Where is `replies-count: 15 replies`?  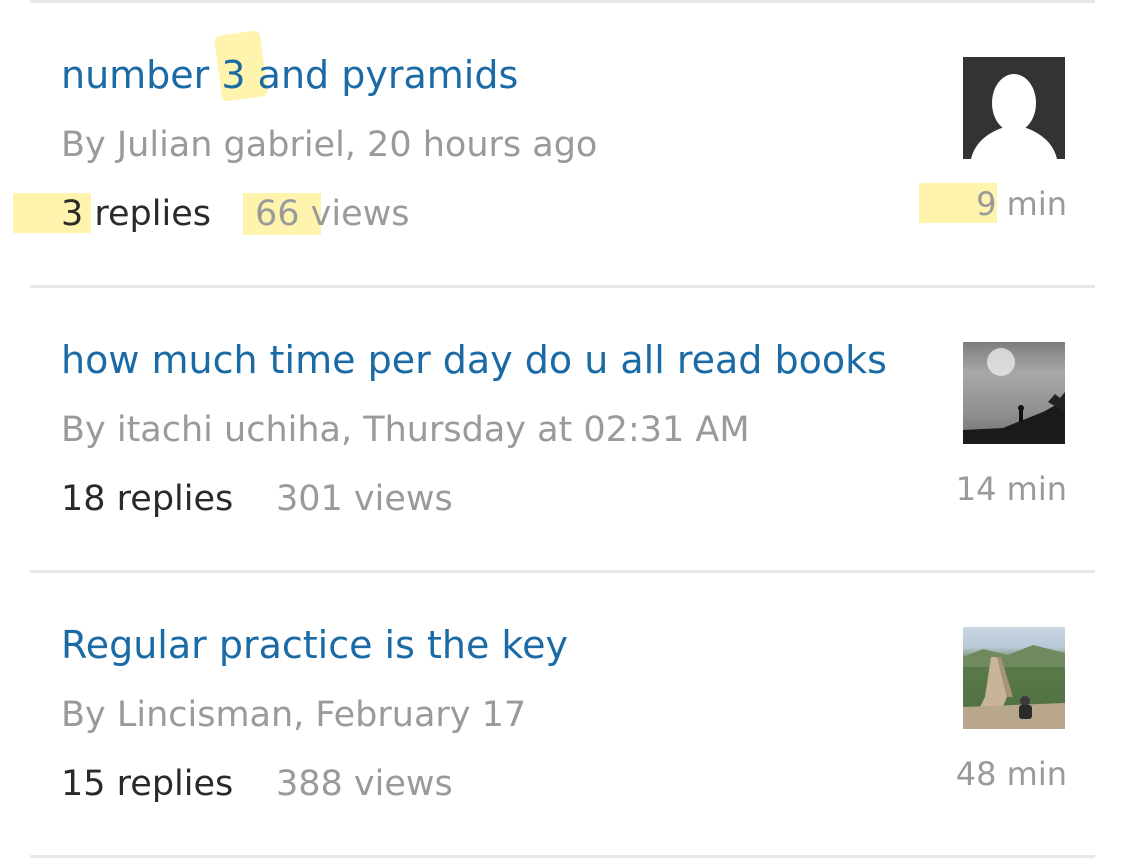 replies-count: 15 replies is located at coordinates (147, 784).